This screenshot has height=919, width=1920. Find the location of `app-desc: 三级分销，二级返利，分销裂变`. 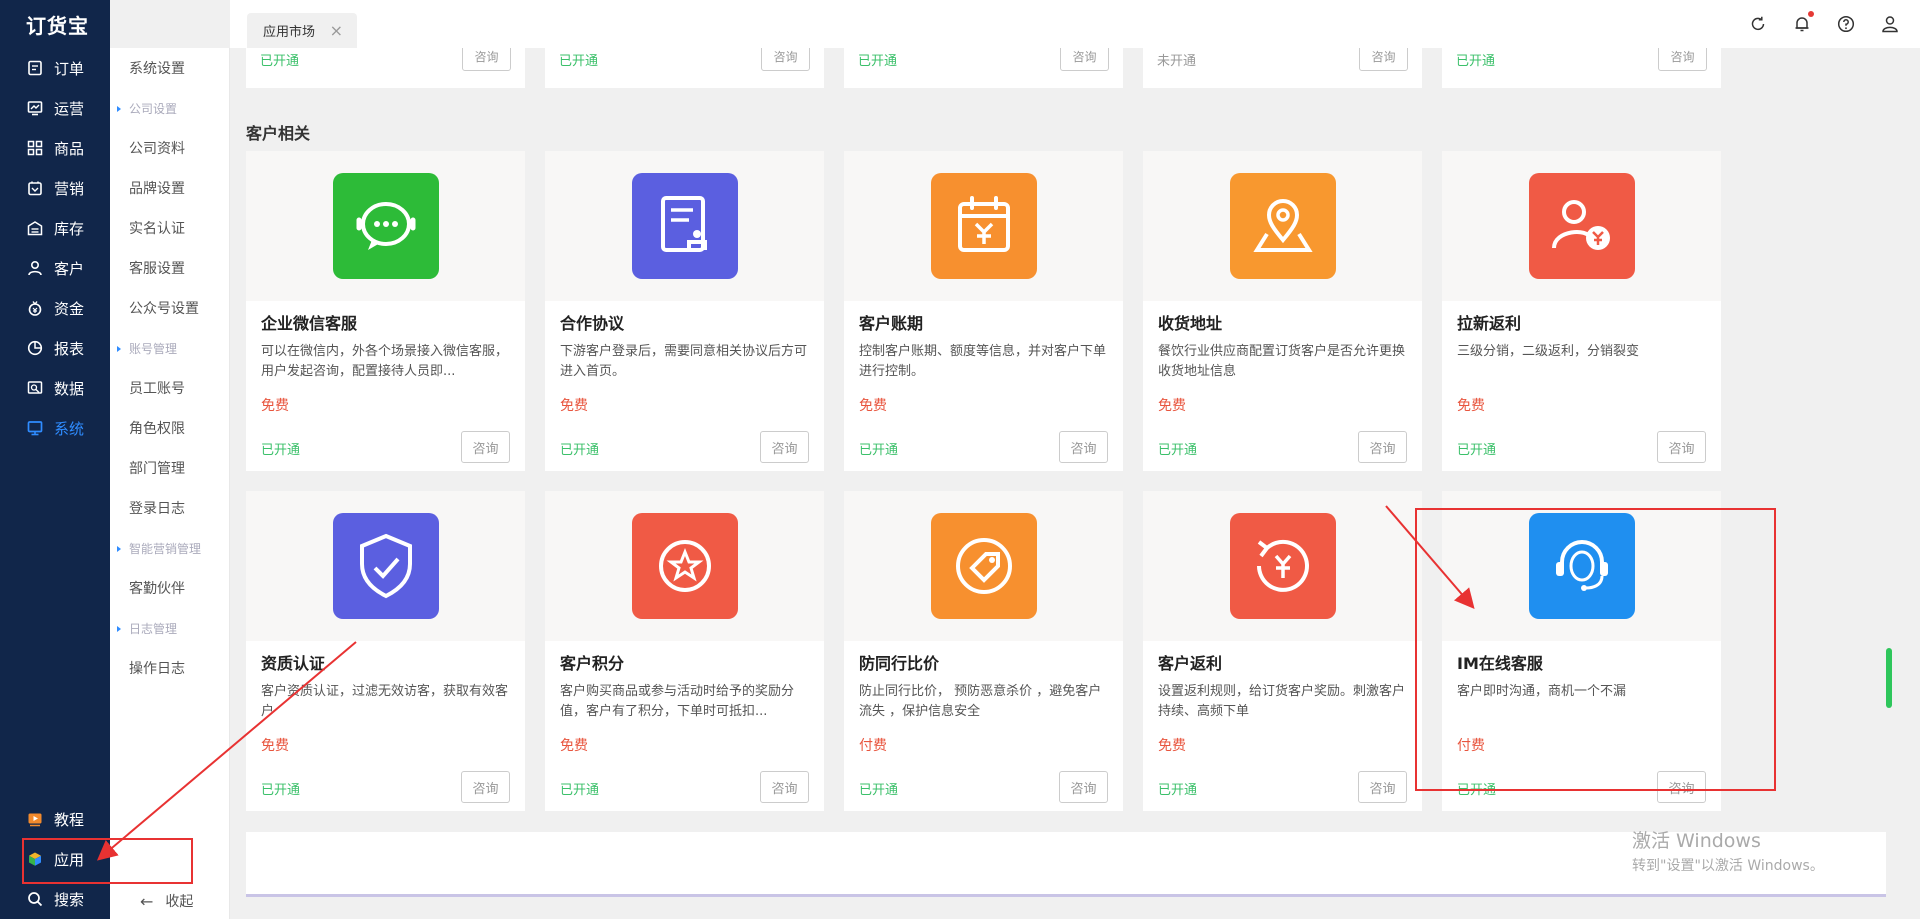

app-desc: 三级分销，二级返利，分销裂变 is located at coordinates (1548, 351).